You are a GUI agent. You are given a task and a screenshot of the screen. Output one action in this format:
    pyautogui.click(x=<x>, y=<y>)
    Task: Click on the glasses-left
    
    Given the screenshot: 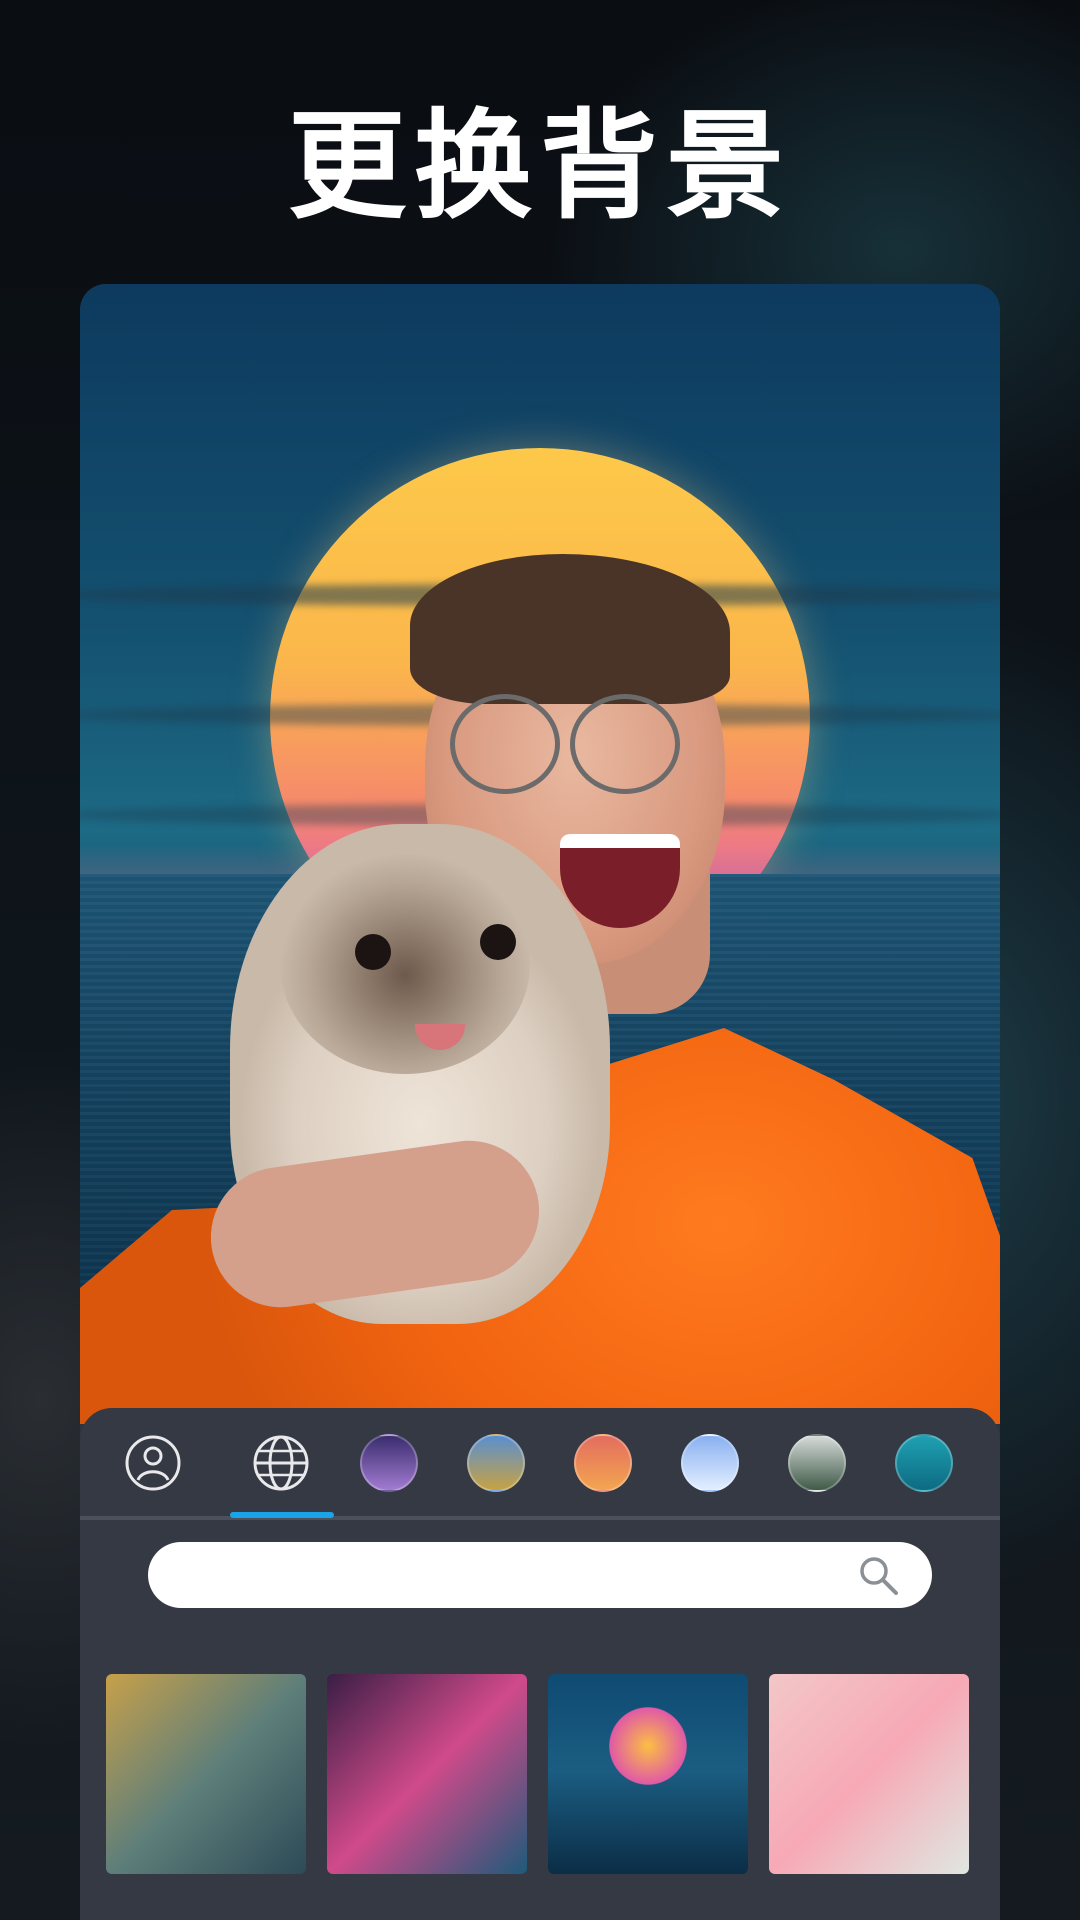 What is the action you would take?
    pyautogui.click(x=505, y=744)
    